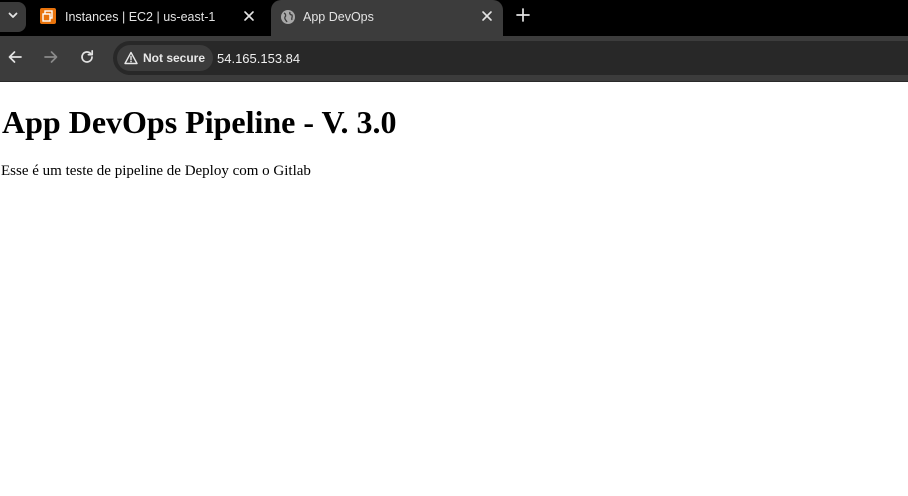  I want to click on arrow-right-icon, so click(51, 59).